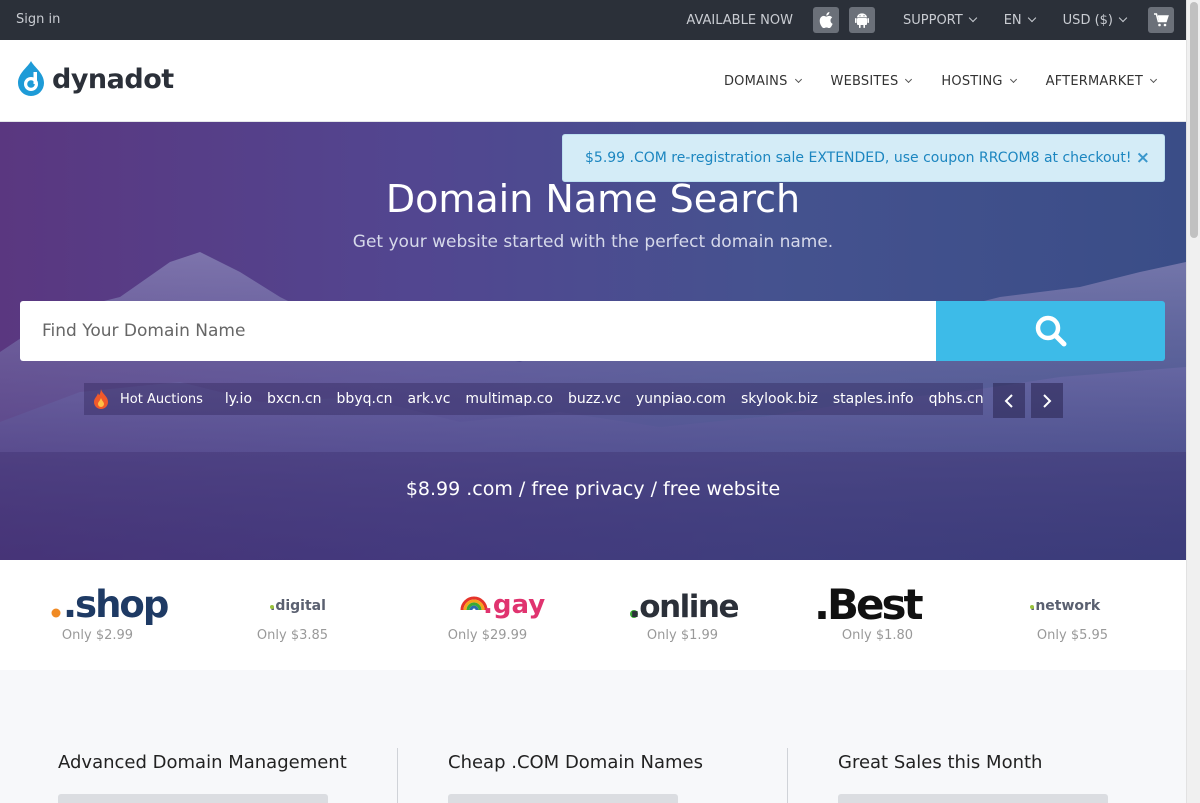  I want to click on page-title: Domain Name Search, so click(593, 199).